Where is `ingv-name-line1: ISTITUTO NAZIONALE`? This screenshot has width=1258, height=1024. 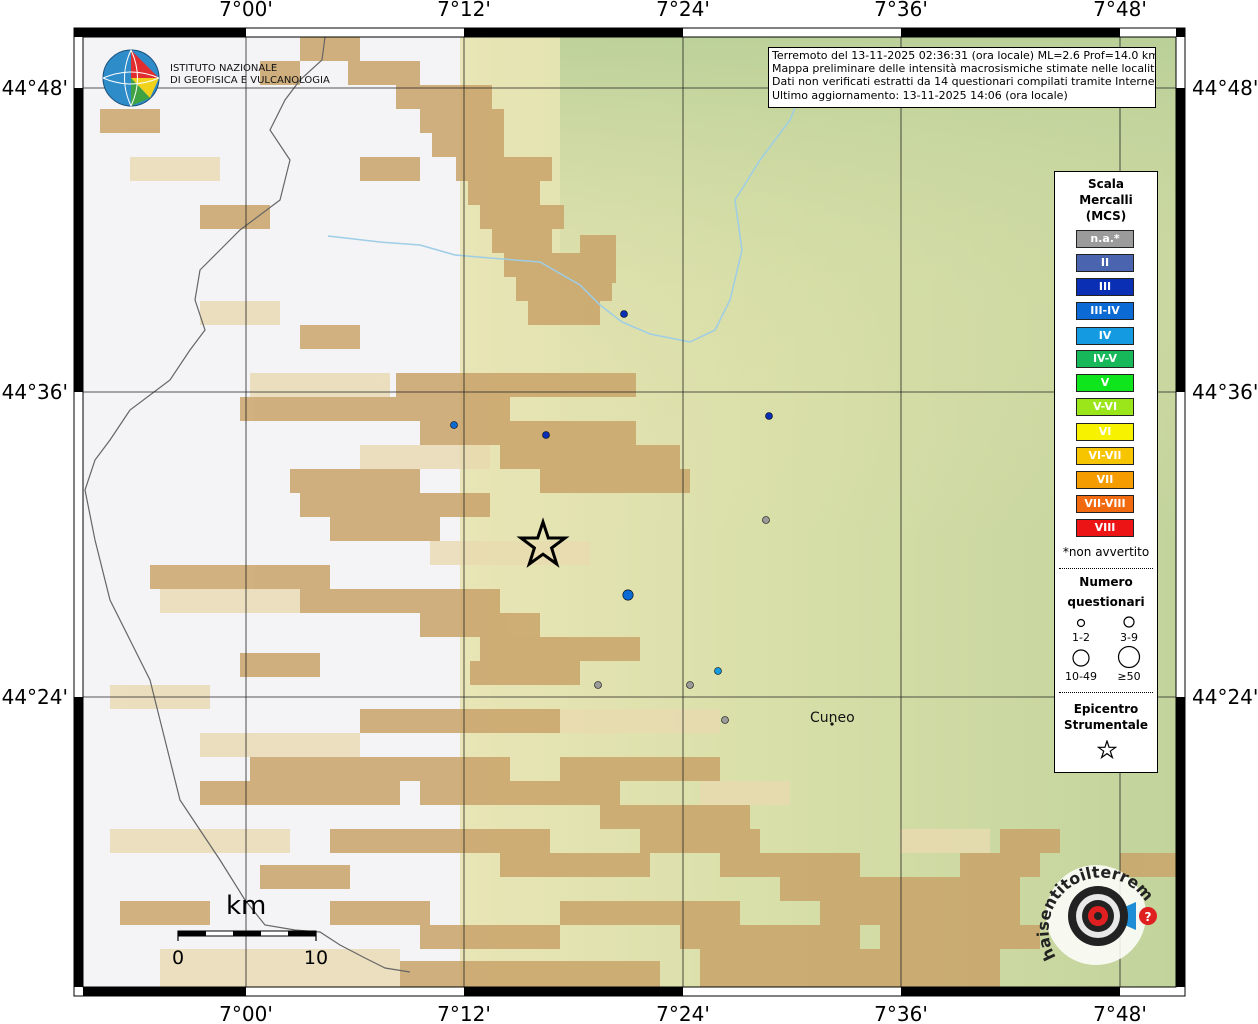
ingv-name-line1: ISTITUTO NAZIONALE is located at coordinates (224, 68).